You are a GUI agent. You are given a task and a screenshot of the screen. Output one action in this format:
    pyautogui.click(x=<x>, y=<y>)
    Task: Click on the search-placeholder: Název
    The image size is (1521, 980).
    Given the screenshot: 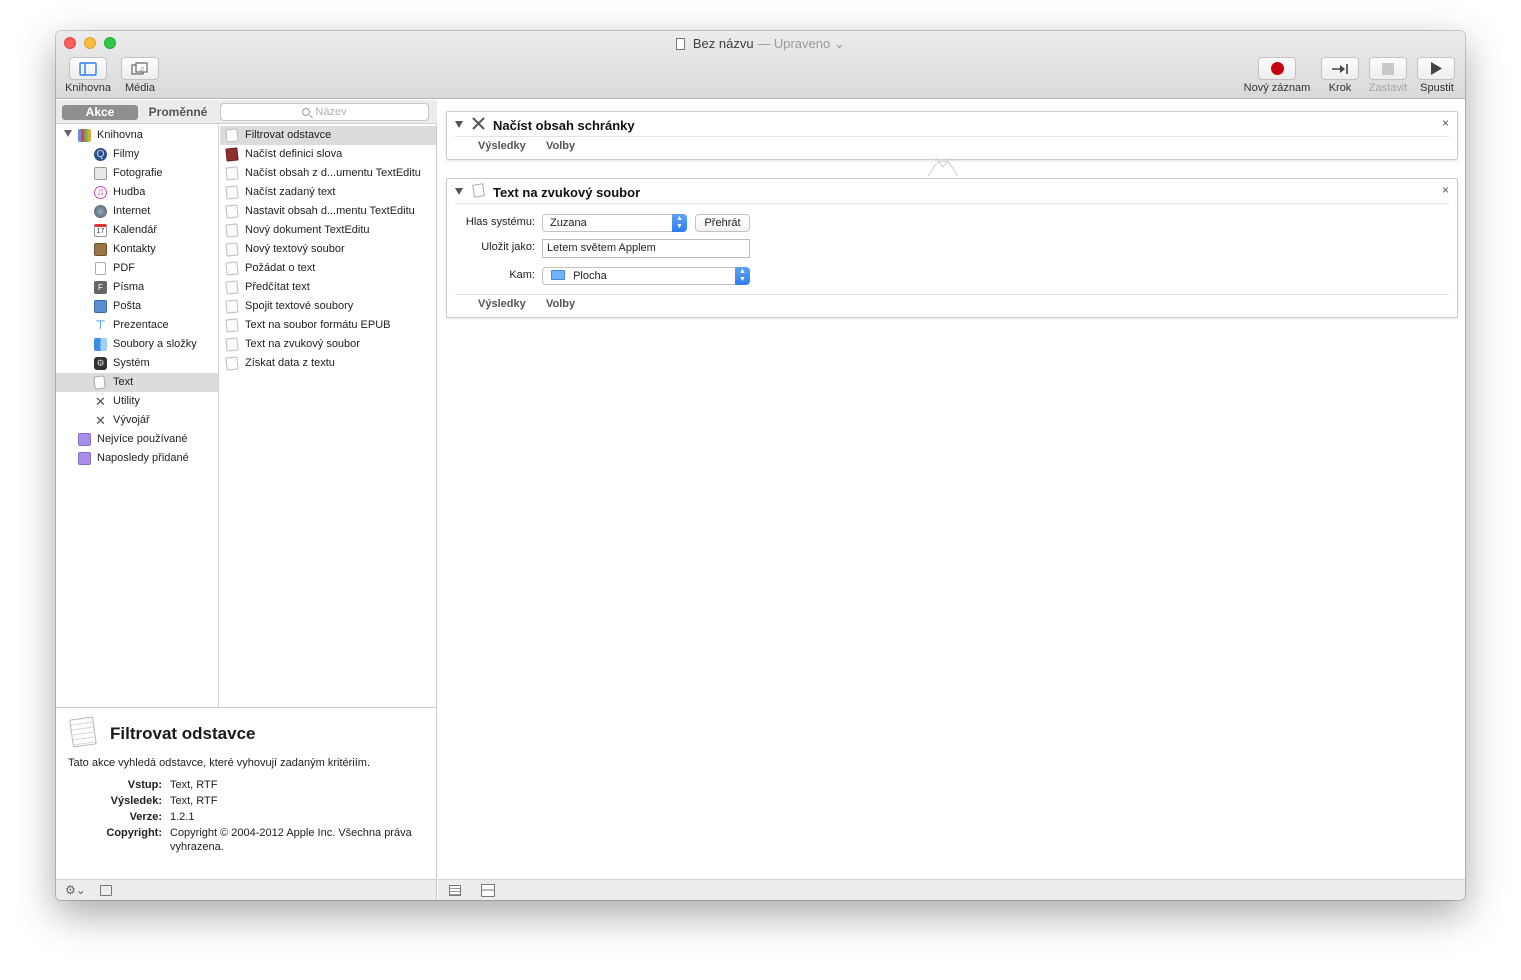 What is the action you would take?
    pyautogui.click(x=331, y=112)
    